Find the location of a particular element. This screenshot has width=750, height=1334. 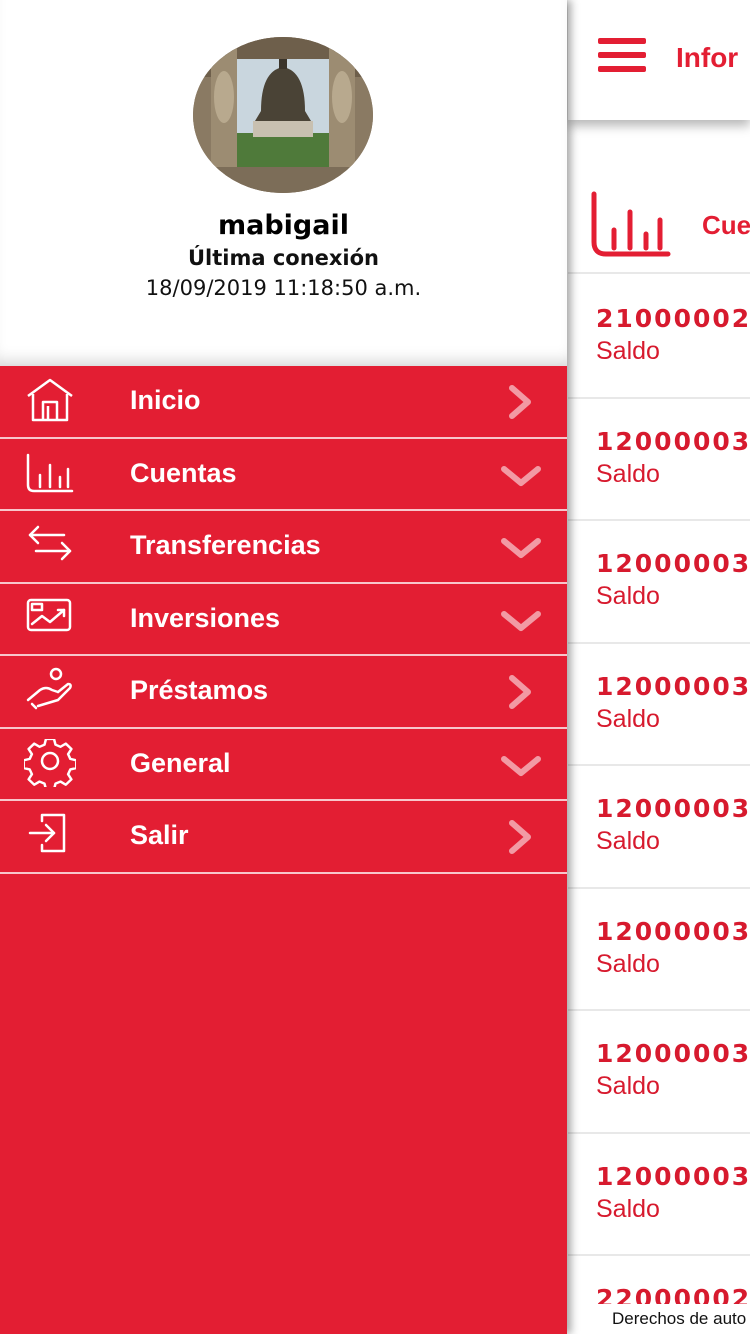

accounts-section-header: Cue is located at coordinates (659, 227).